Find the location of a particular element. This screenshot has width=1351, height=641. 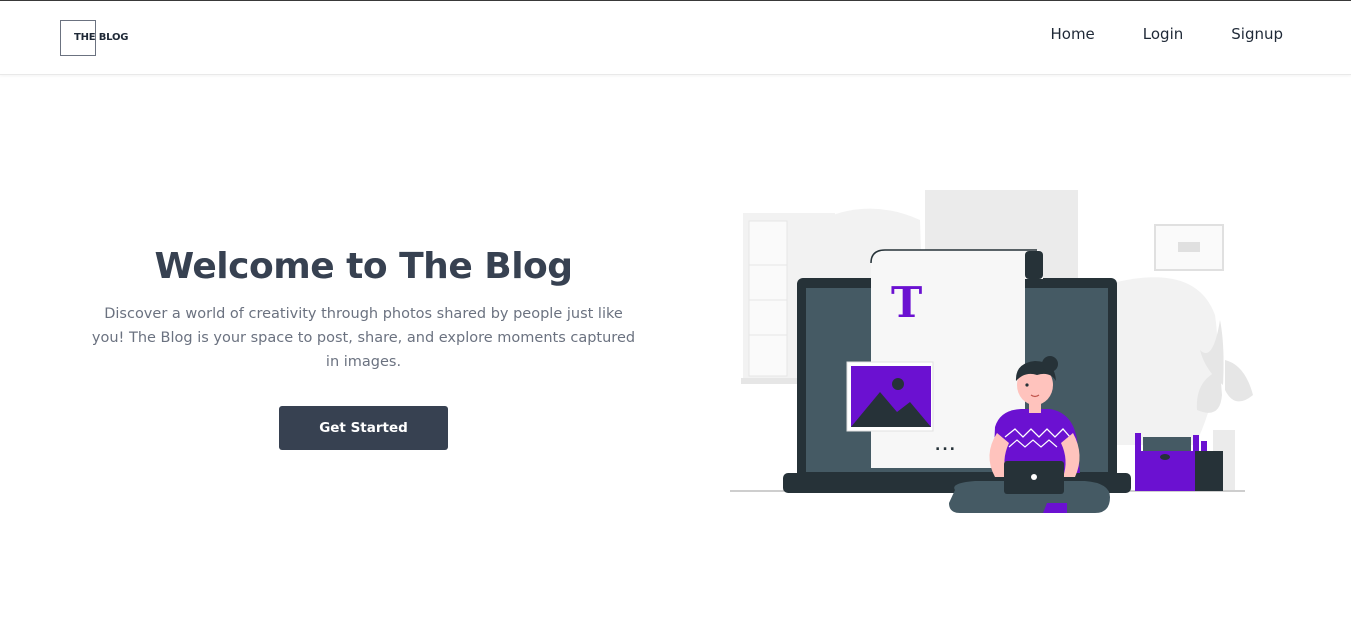

logo-text: THE BLOG is located at coordinates (101, 37).